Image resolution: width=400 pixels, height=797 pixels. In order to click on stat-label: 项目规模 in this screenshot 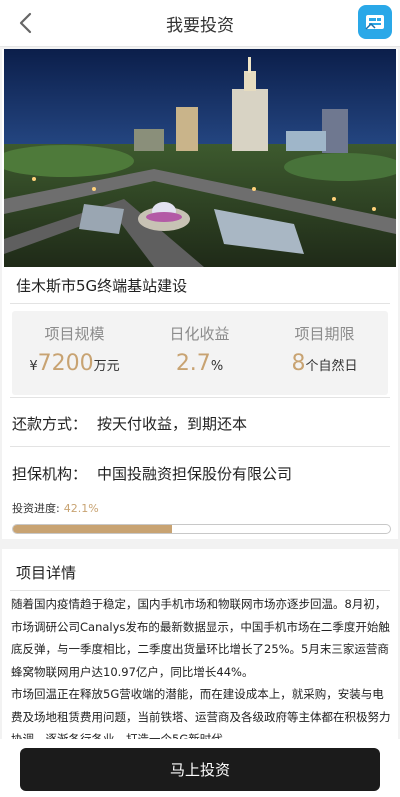, I will do `click(74, 334)`.